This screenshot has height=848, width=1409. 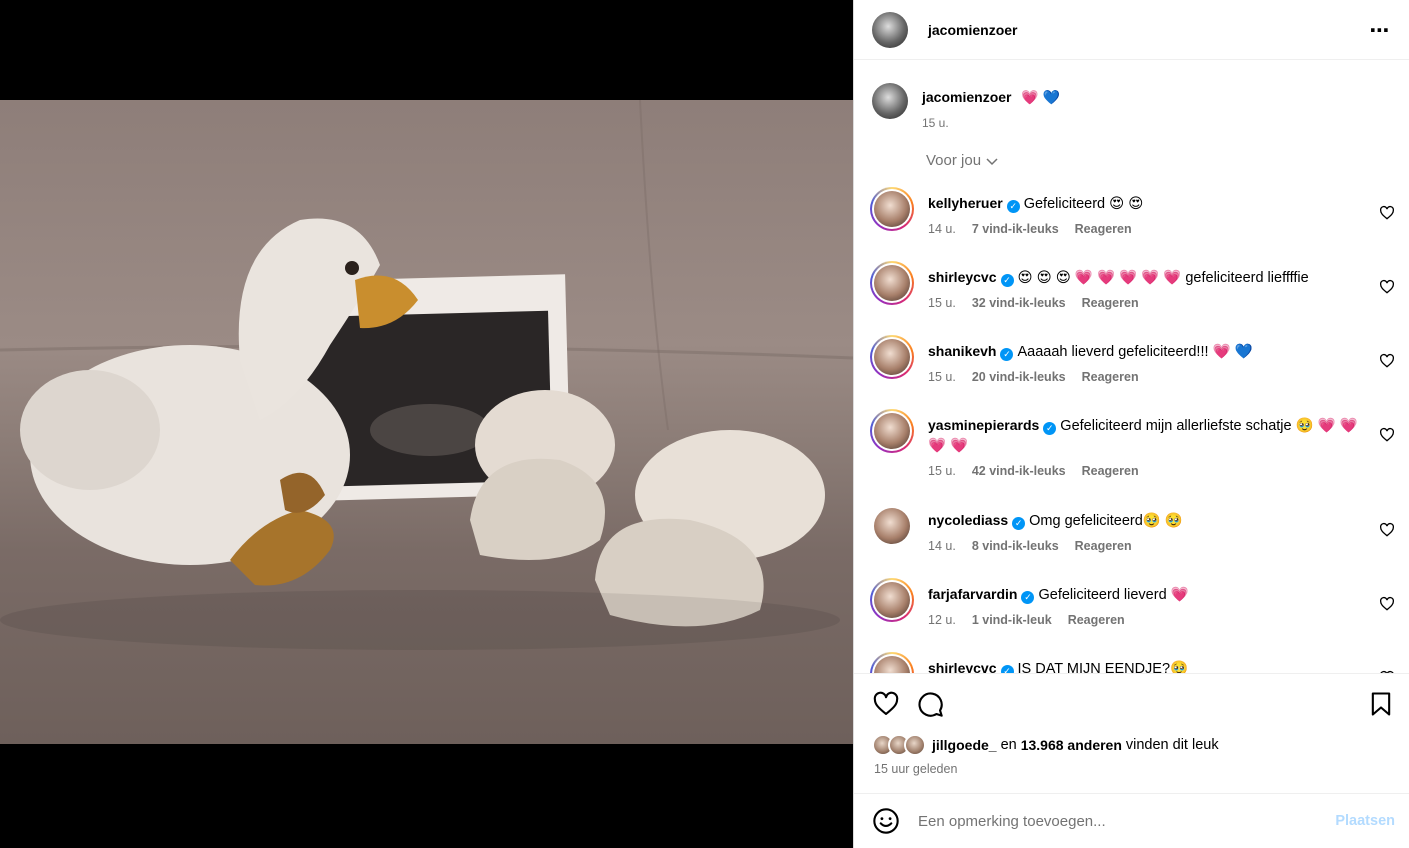 I want to click on caption-avatar, so click(x=890, y=101).